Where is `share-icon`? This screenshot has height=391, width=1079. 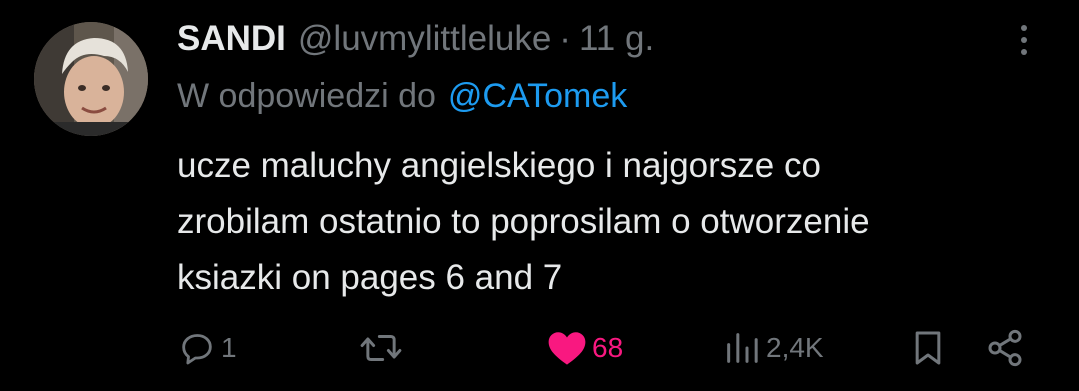
share-icon is located at coordinates (1005, 348).